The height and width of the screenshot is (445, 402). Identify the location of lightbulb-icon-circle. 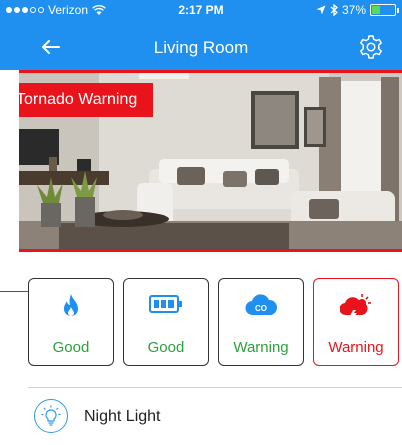
(51, 416).